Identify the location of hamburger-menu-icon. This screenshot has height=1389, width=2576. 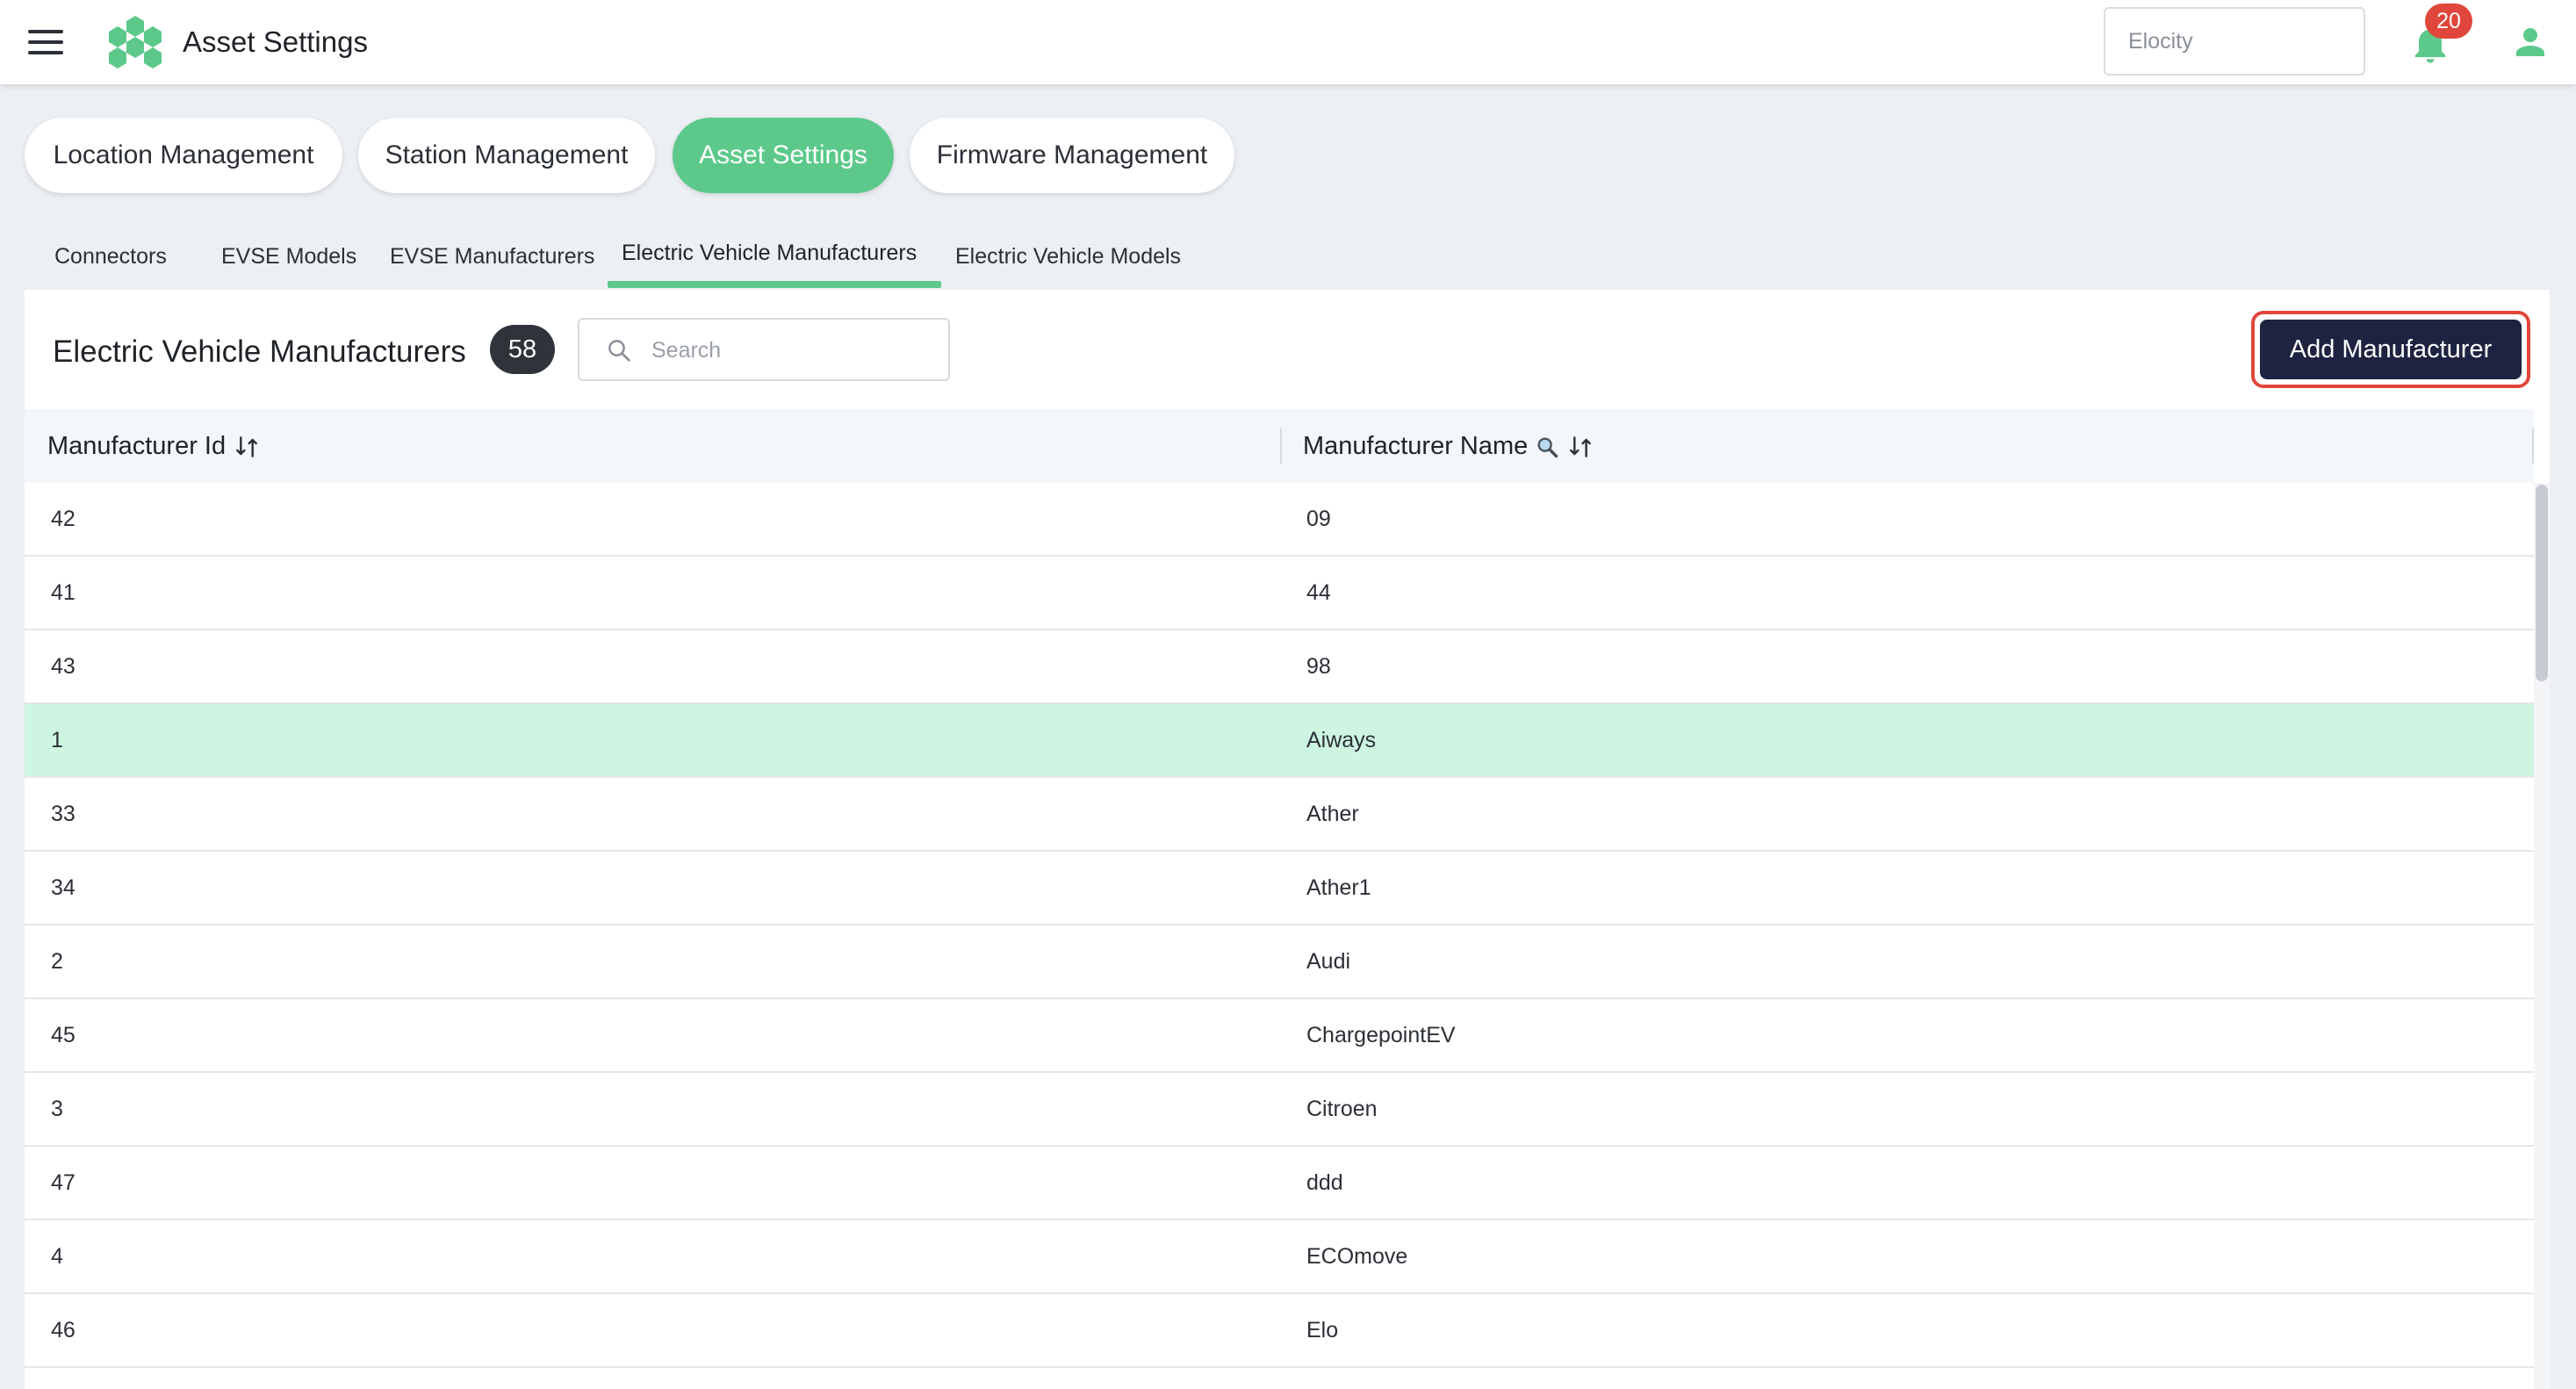
(45, 42).